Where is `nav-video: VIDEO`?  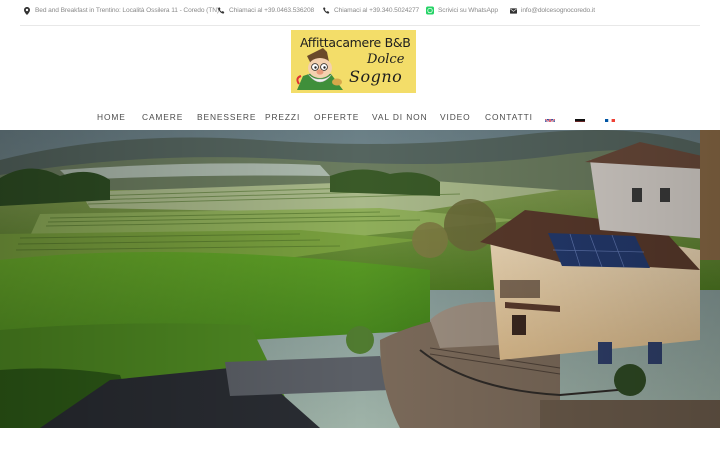
nav-video: VIDEO is located at coordinates (455, 117).